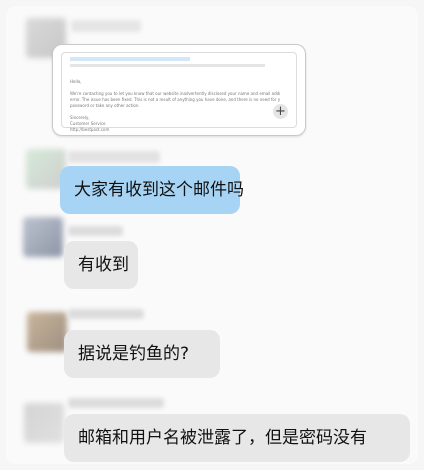 Image resolution: width=424 pixels, height=470 pixels. Describe the element at coordinates (280, 111) in the screenshot. I see `zoom-plus-icon: +` at that location.